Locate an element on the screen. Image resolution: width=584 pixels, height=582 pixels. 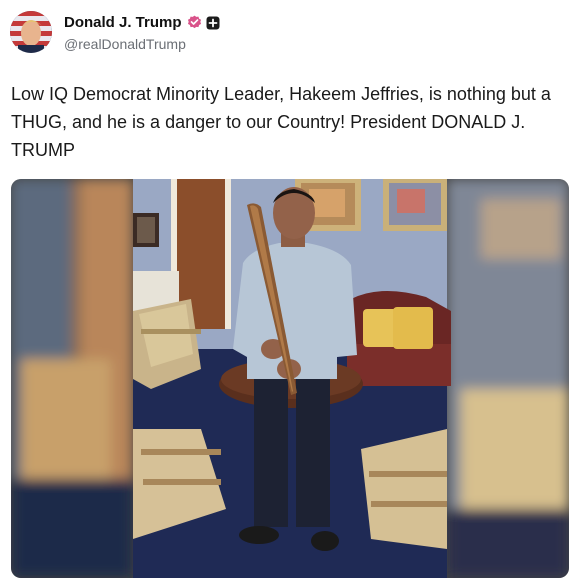
author-info: Donald J. Trump @realDonaldTrump is located at coordinates (142, 32).